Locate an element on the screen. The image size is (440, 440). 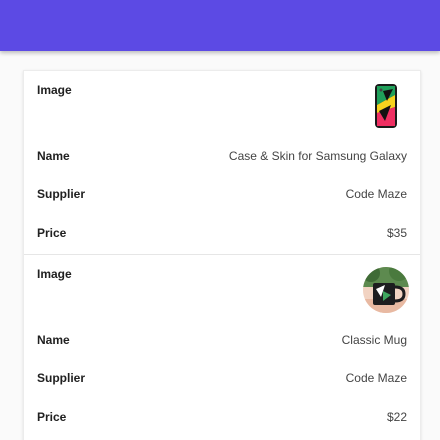
product-price: $35 is located at coordinates (396, 233).